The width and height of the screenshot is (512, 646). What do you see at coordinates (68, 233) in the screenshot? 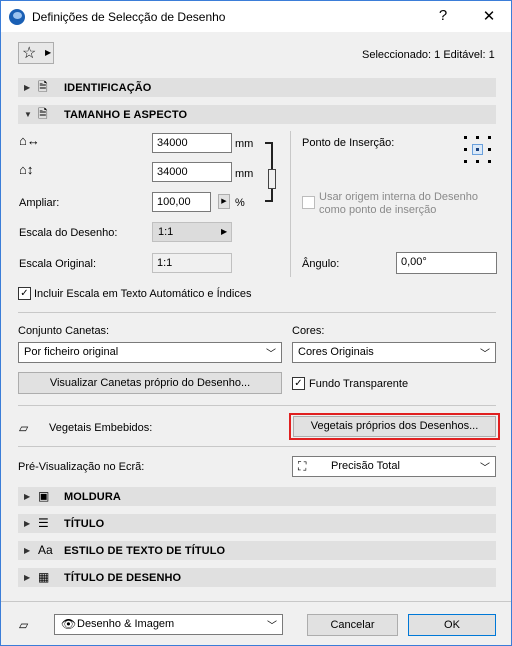
I see `drawing-scale-label: Escala do Desenho:` at bounding box center [68, 233].